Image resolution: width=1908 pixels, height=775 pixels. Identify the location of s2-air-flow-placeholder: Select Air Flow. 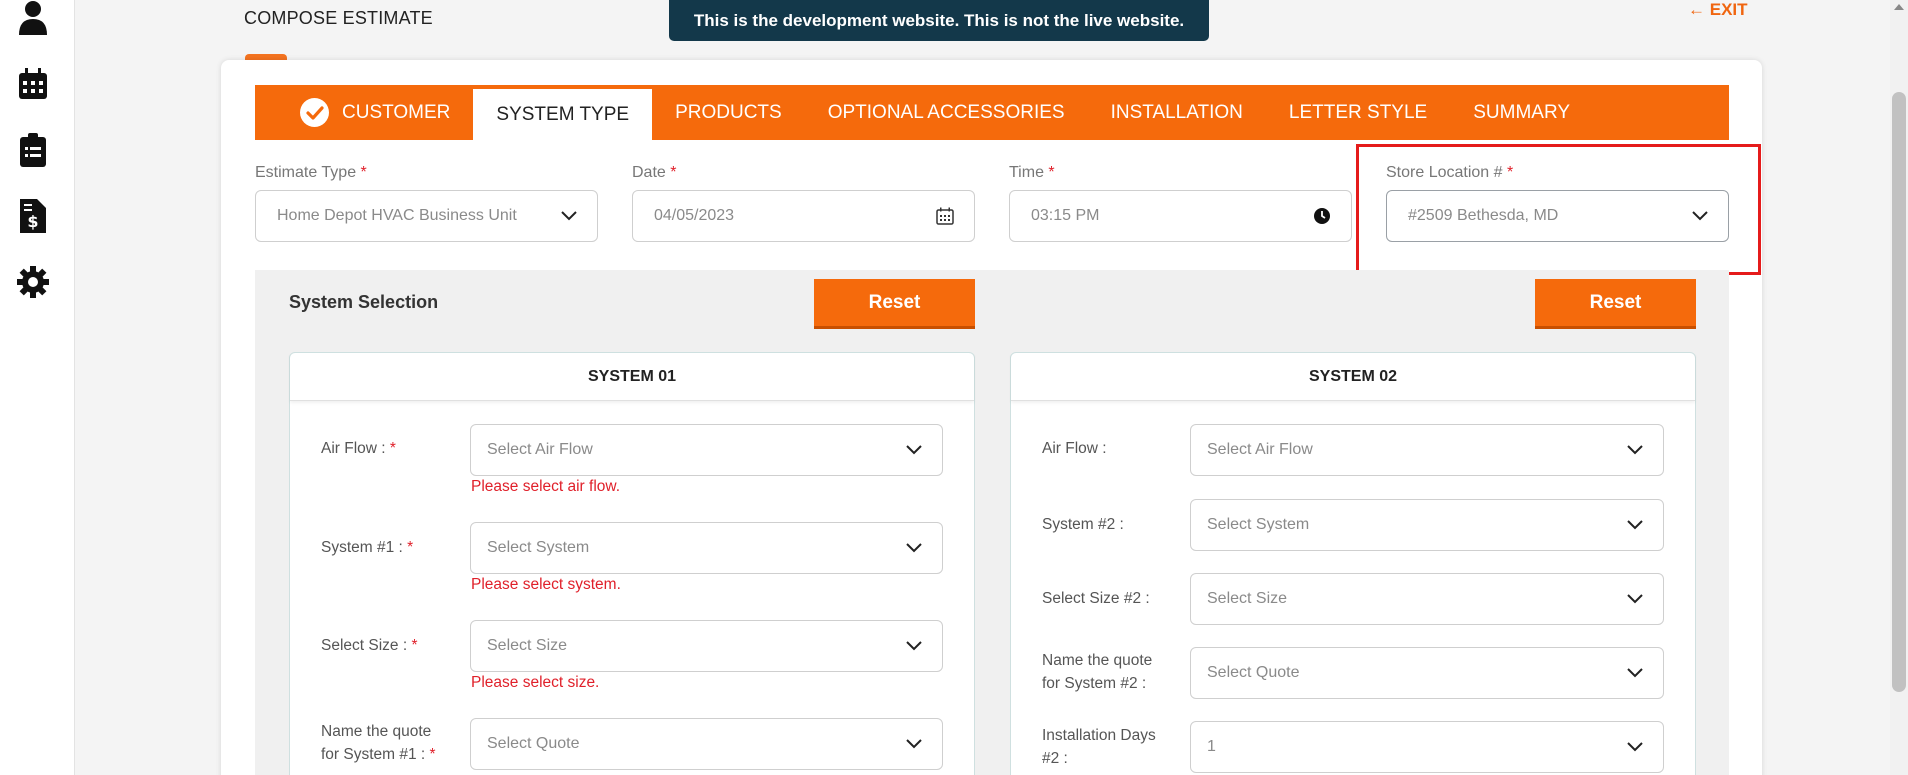
(1260, 449).